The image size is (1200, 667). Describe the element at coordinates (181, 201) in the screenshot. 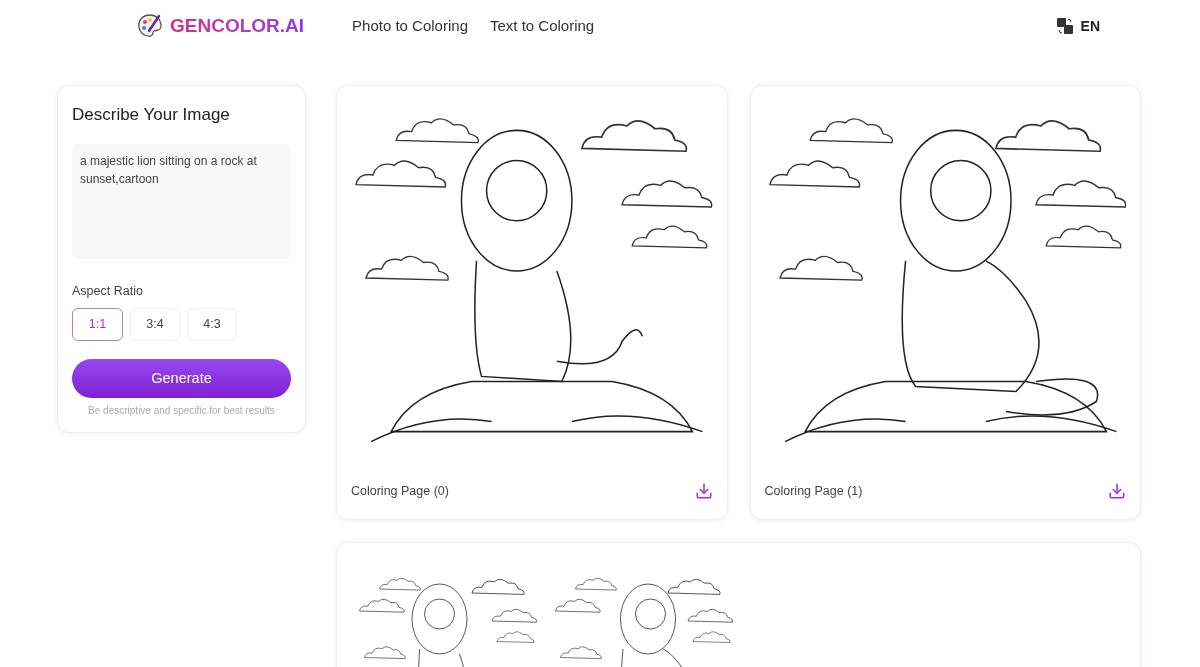

I see `prompt-field: a majestic lion sitting on a rock at sunset,cartoon` at that location.